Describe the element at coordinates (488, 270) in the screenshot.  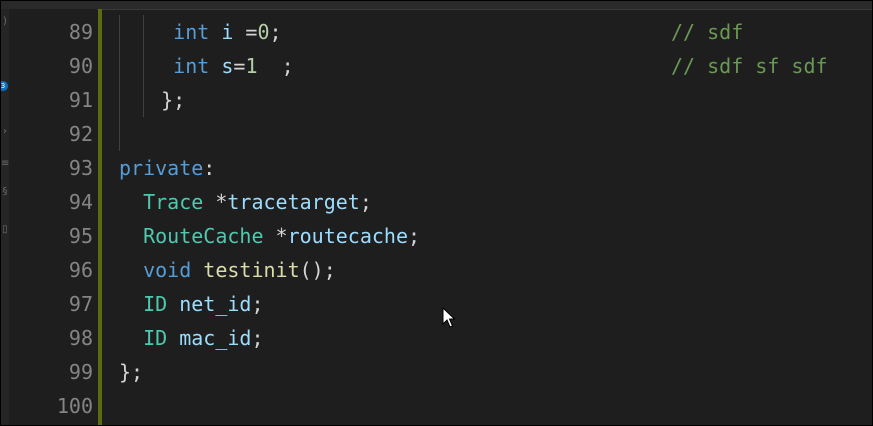
I see `code-line: void testinit();` at that location.